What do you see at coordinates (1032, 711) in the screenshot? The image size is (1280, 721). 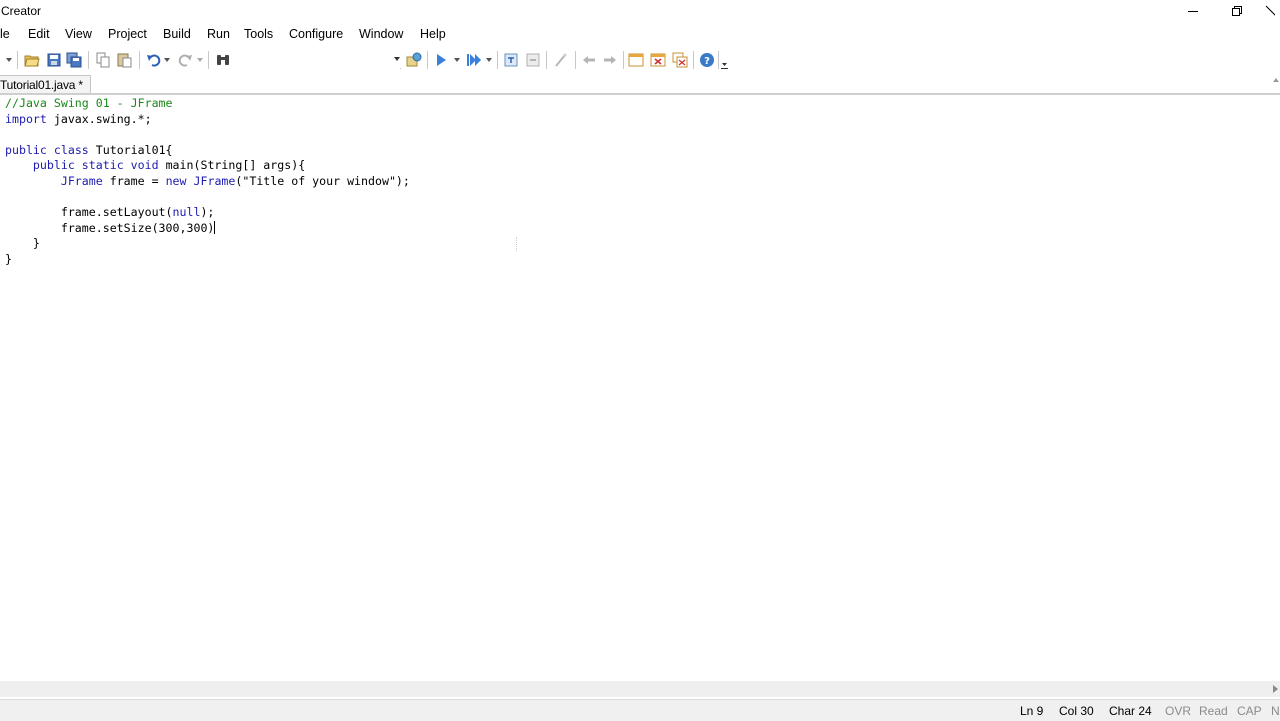 I see `status-line: Ln 9` at bounding box center [1032, 711].